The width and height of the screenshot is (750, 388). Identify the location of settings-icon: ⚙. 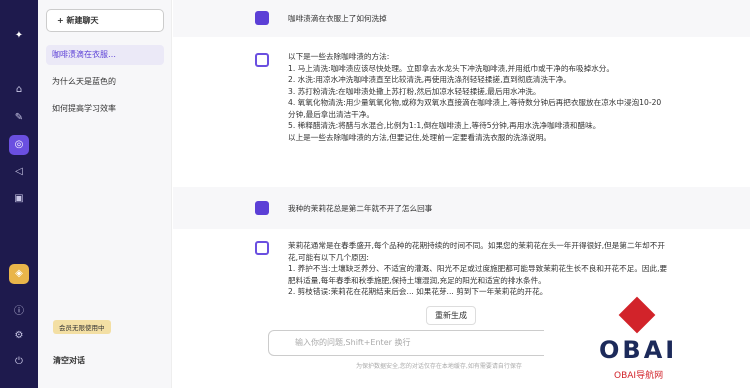
(19, 336).